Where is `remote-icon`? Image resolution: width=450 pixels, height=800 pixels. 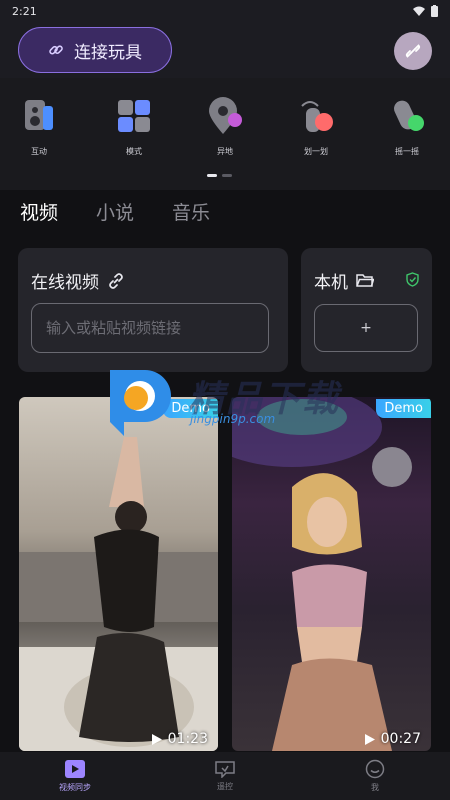 remote-icon is located at coordinates (225, 769).